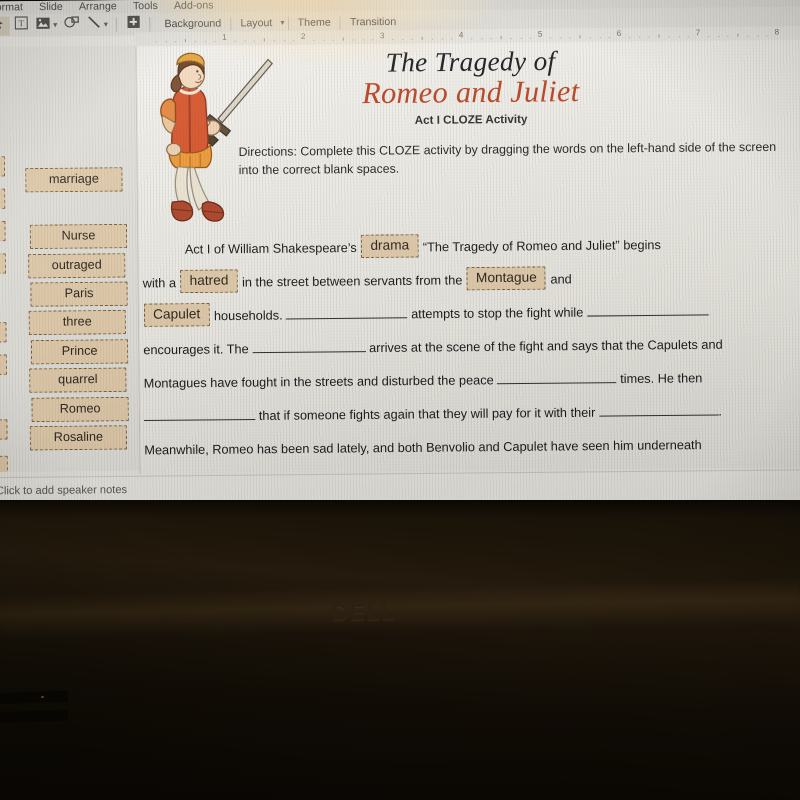  Describe the element at coordinates (270, 248) in the screenshot. I see `cloze-text-1: Act I of William Shakespeare’s` at that location.